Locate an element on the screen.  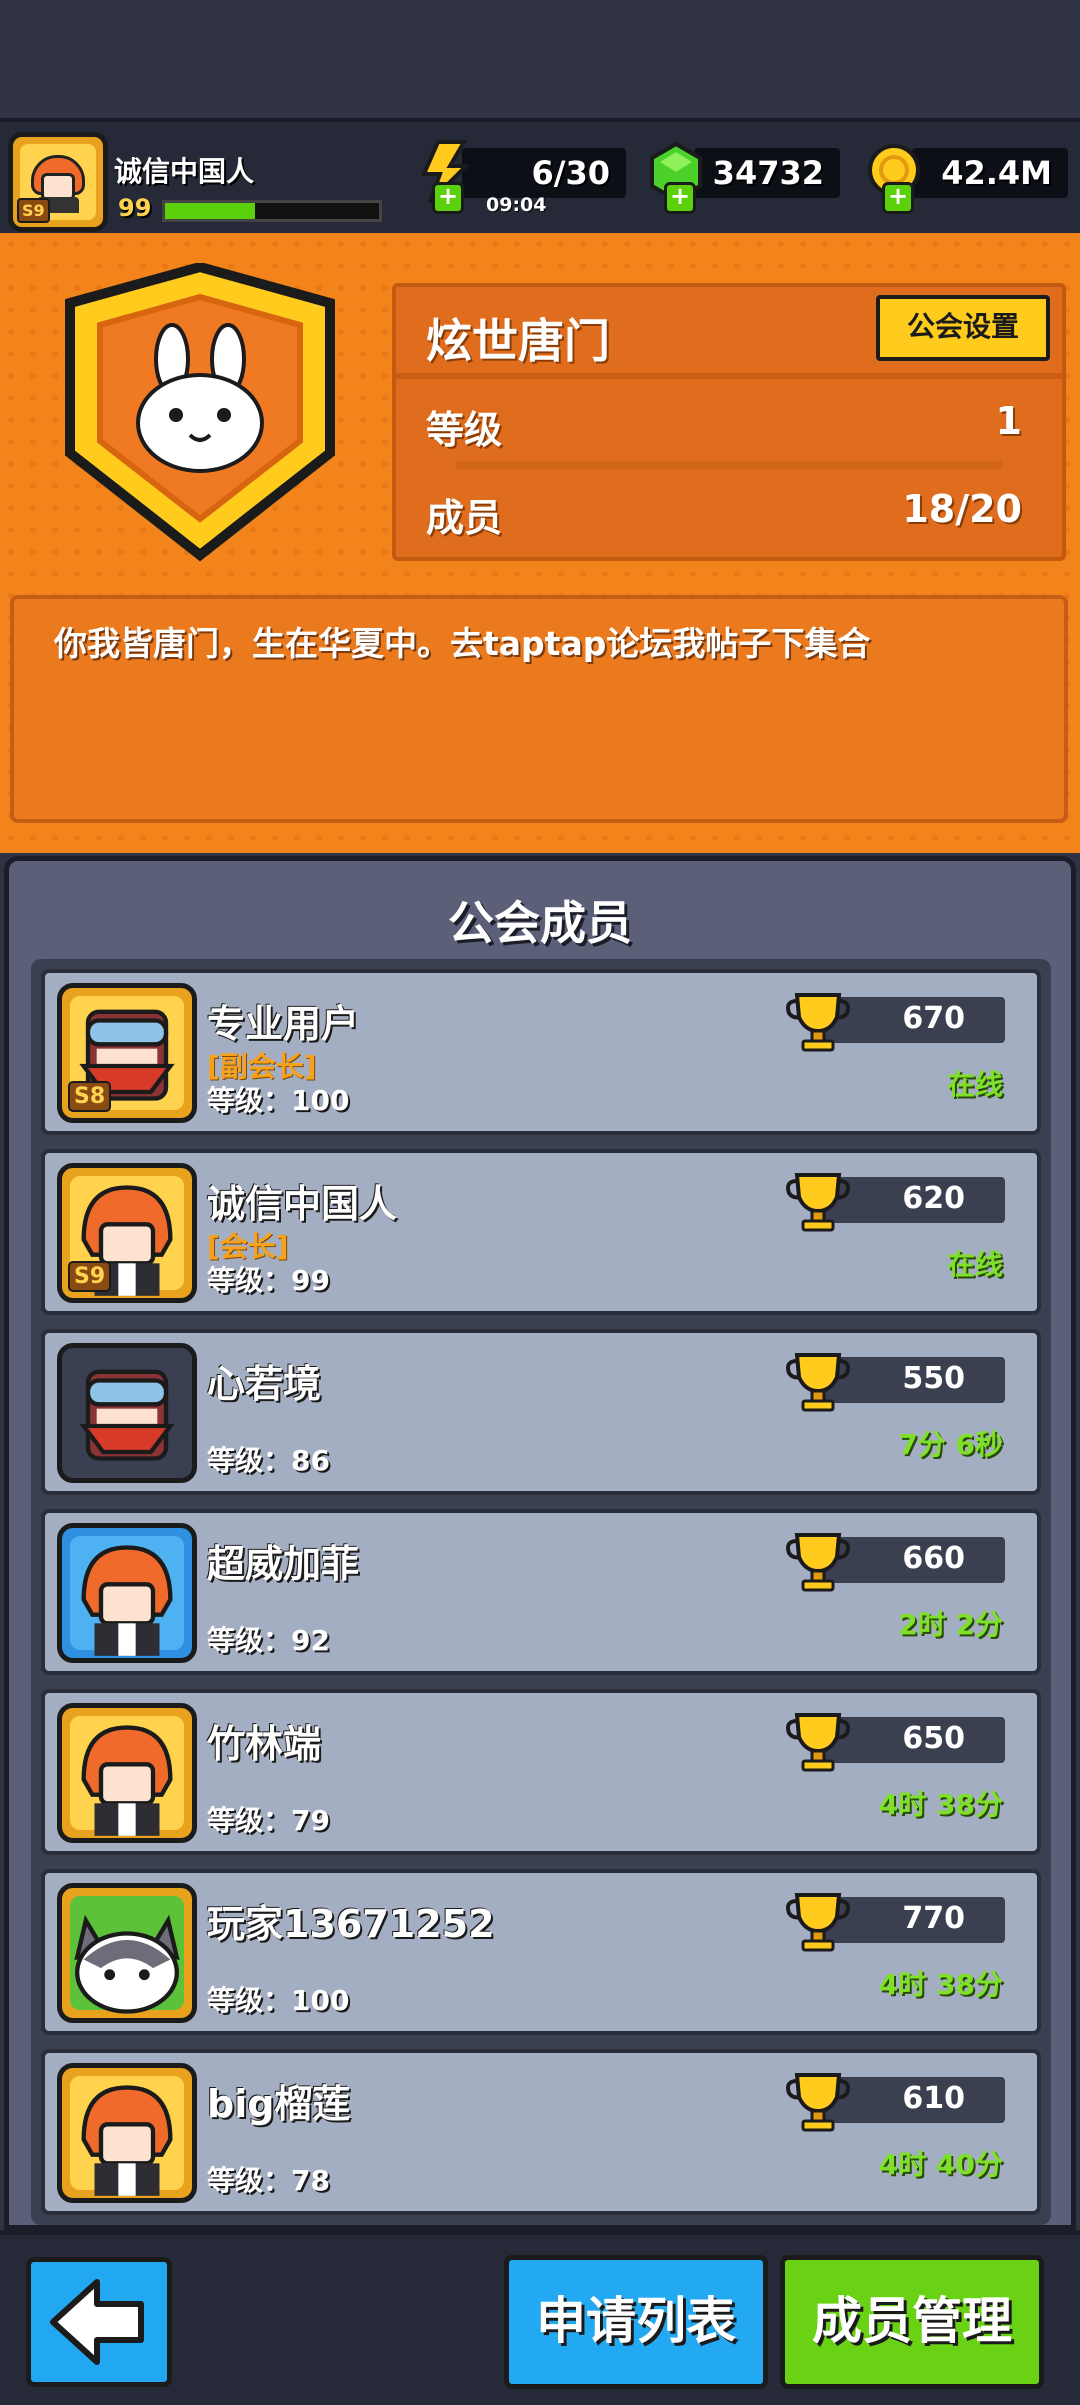
guild-members-label: 成员 is located at coordinates (464, 518).